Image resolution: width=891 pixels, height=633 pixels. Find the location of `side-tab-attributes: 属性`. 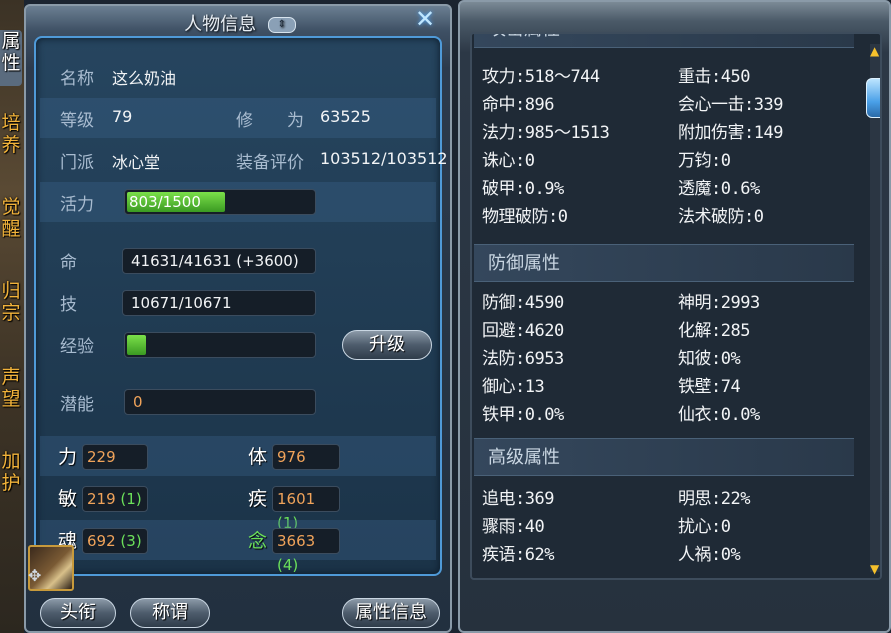

side-tab-attributes: 属性 is located at coordinates (11, 58).